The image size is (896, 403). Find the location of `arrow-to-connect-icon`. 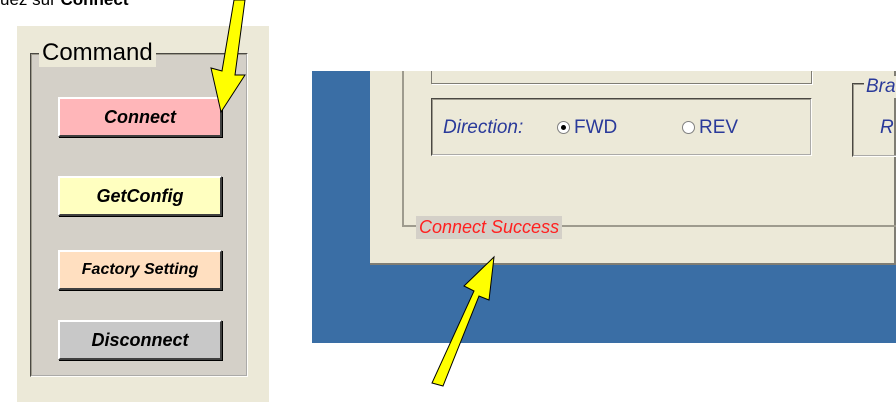

arrow-to-connect-icon is located at coordinates (228, 57).